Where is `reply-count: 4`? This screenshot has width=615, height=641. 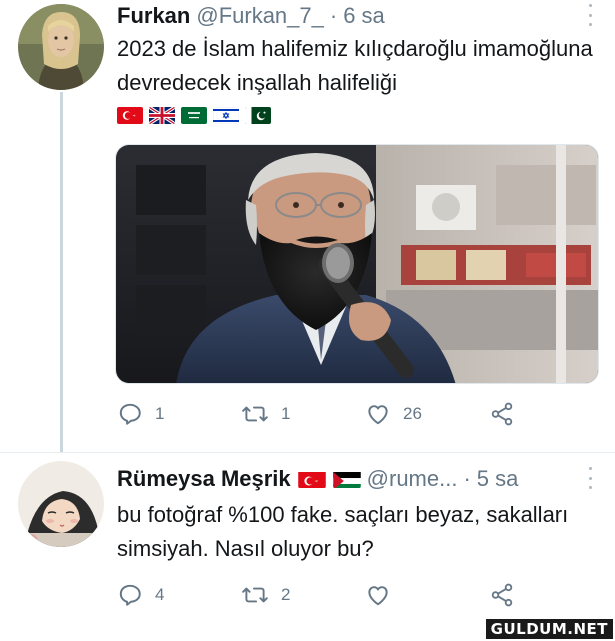
reply-count: 4 is located at coordinates (160, 594).